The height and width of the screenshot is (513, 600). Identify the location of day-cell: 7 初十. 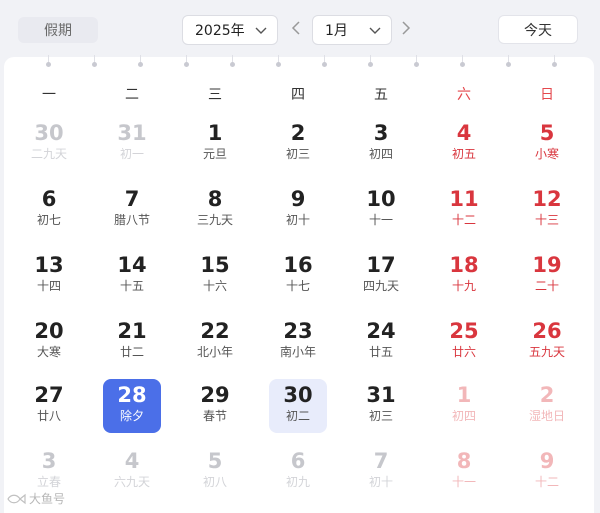
(381, 472).